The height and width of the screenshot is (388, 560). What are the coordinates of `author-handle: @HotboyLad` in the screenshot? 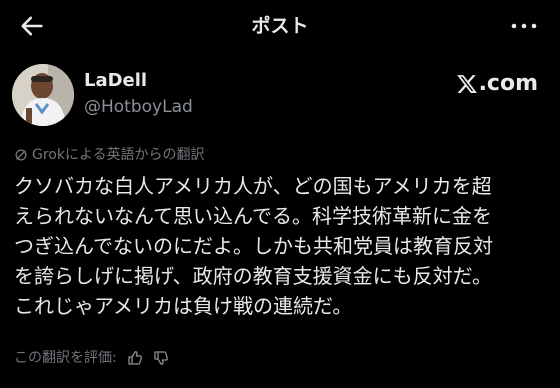 It's located at (138, 107).